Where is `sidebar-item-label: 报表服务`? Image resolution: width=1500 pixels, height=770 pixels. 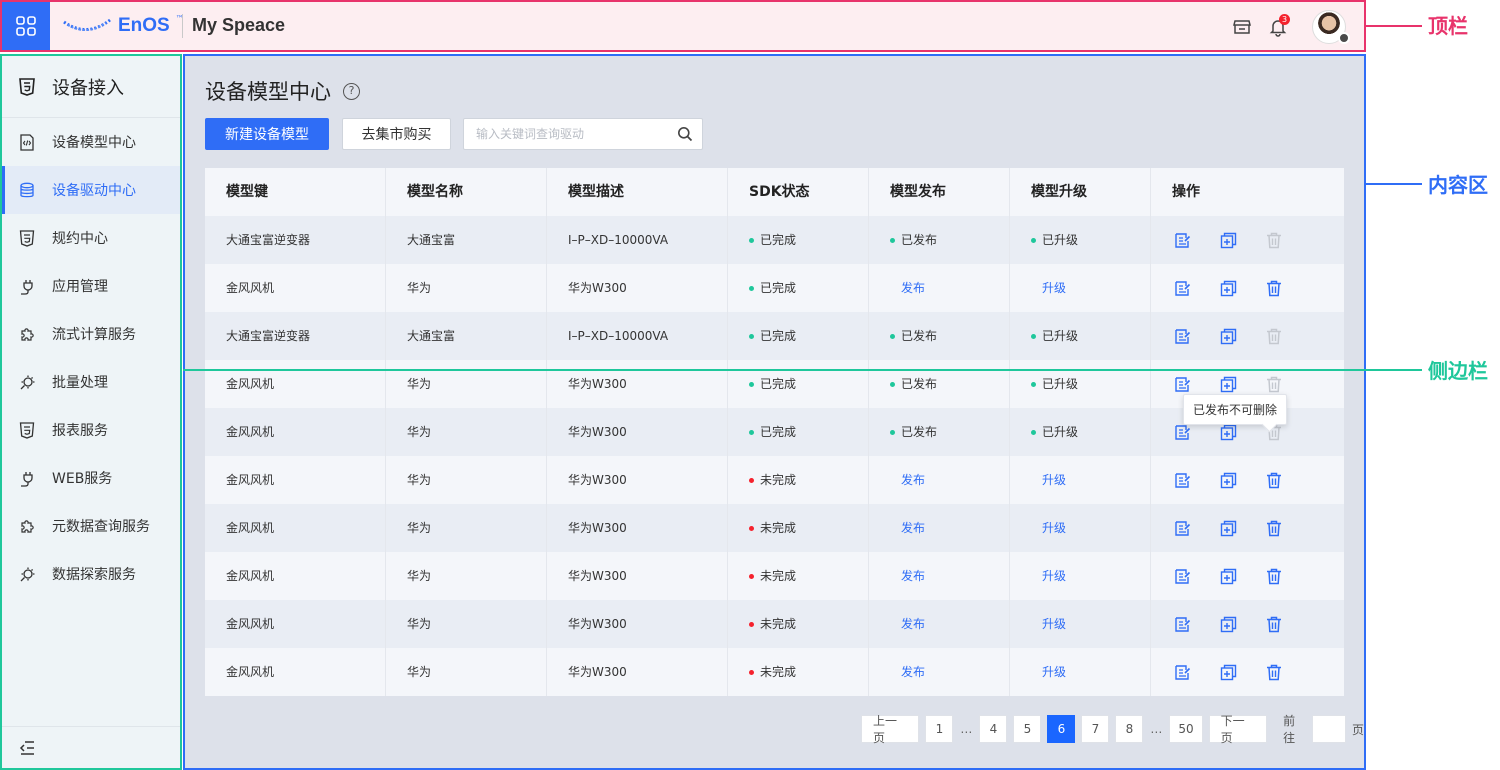 sidebar-item-label: 报表服务 is located at coordinates (80, 431).